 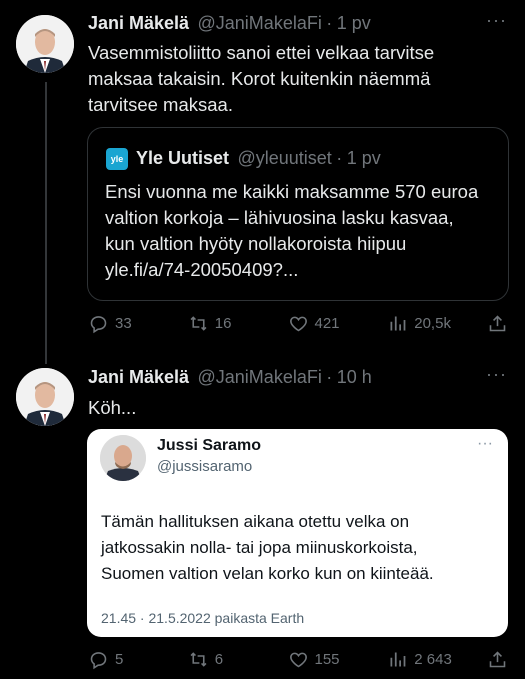 What do you see at coordinates (354, 23) in the screenshot?
I see `tweet-time: 1 pv` at bounding box center [354, 23].